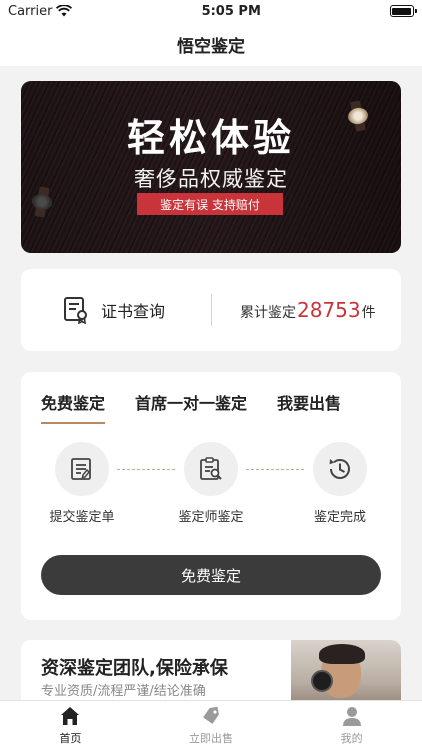 Image resolution: width=422 pixels, height=750 pixels. What do you see at coordinates (134, 668) in the screenshot?
I see `team-title: 资深鉴定团队,保险承保` at bounding box center [134, 668].